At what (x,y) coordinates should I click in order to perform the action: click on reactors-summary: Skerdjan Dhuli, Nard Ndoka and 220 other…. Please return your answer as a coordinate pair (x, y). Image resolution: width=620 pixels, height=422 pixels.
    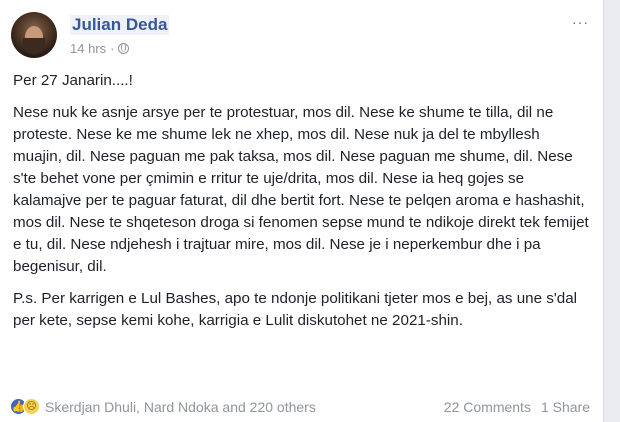
    Looking at the image, I should click on (180, 407).